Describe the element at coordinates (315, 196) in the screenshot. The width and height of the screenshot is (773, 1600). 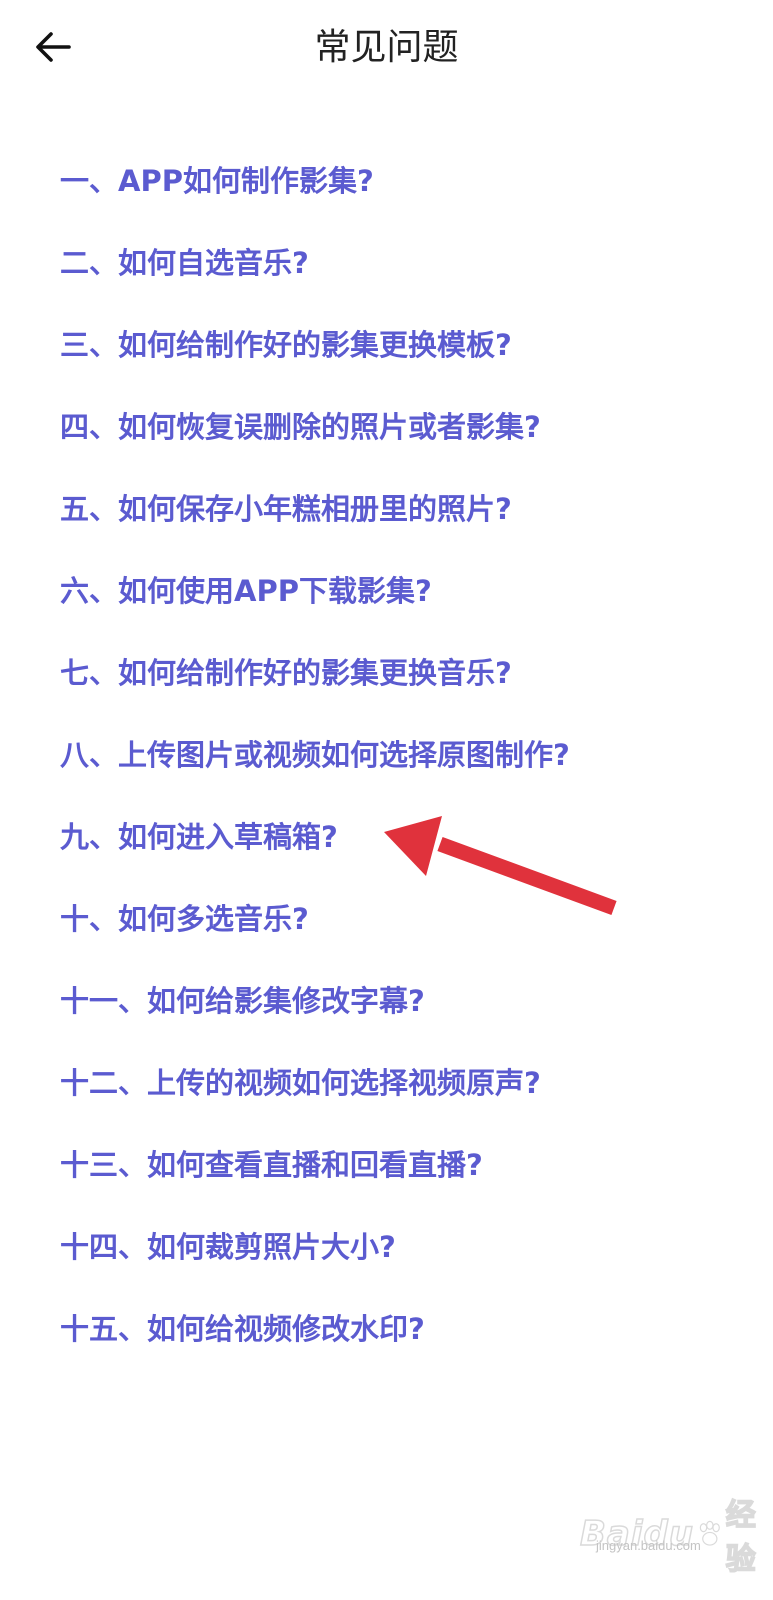
I see `faq-item: 一、APP如何制作影集?` at that location.